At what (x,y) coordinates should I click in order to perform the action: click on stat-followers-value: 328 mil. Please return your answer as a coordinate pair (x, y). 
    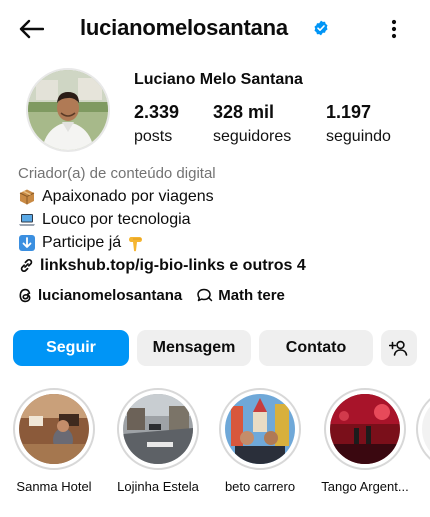
    Looking at the image, I should click on (244, 112).